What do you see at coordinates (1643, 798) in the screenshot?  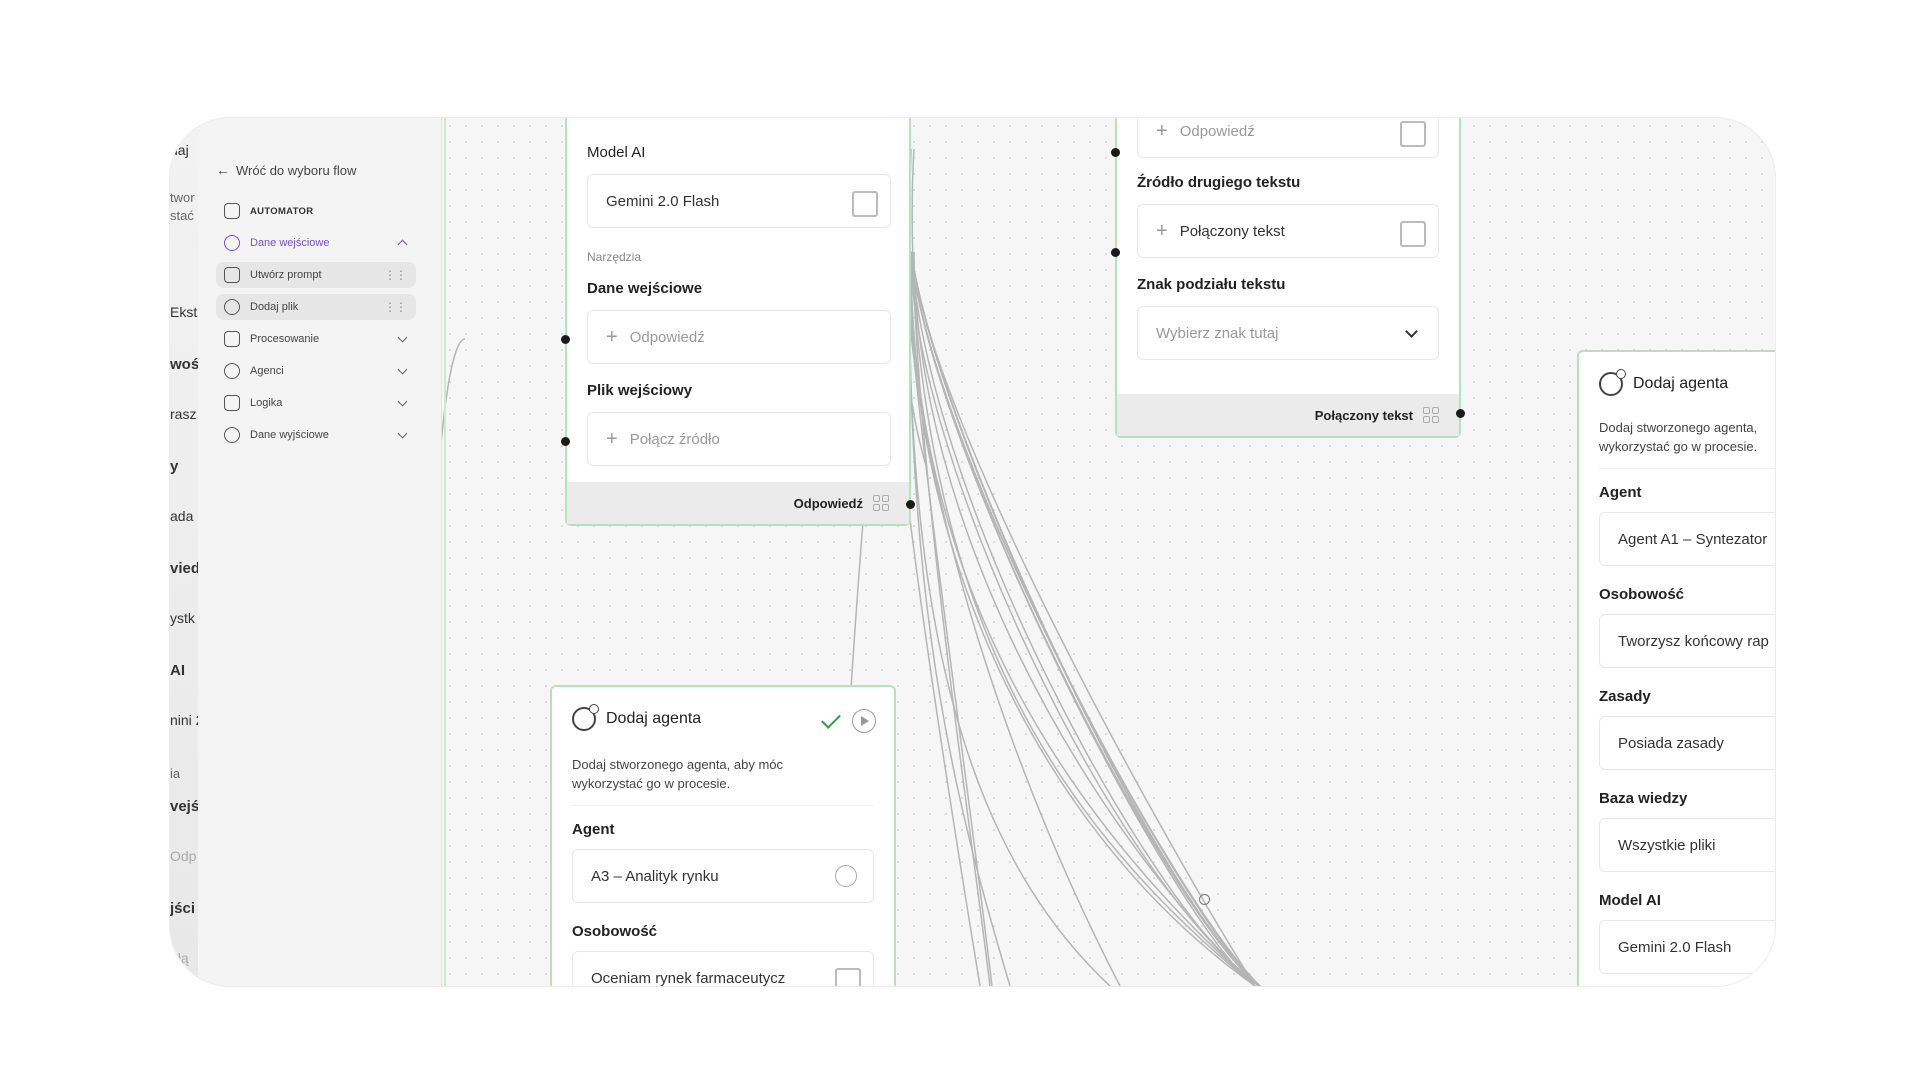 I see `knowledge-base-label: Baza wiedzy` at bounding box center [1643, 798].